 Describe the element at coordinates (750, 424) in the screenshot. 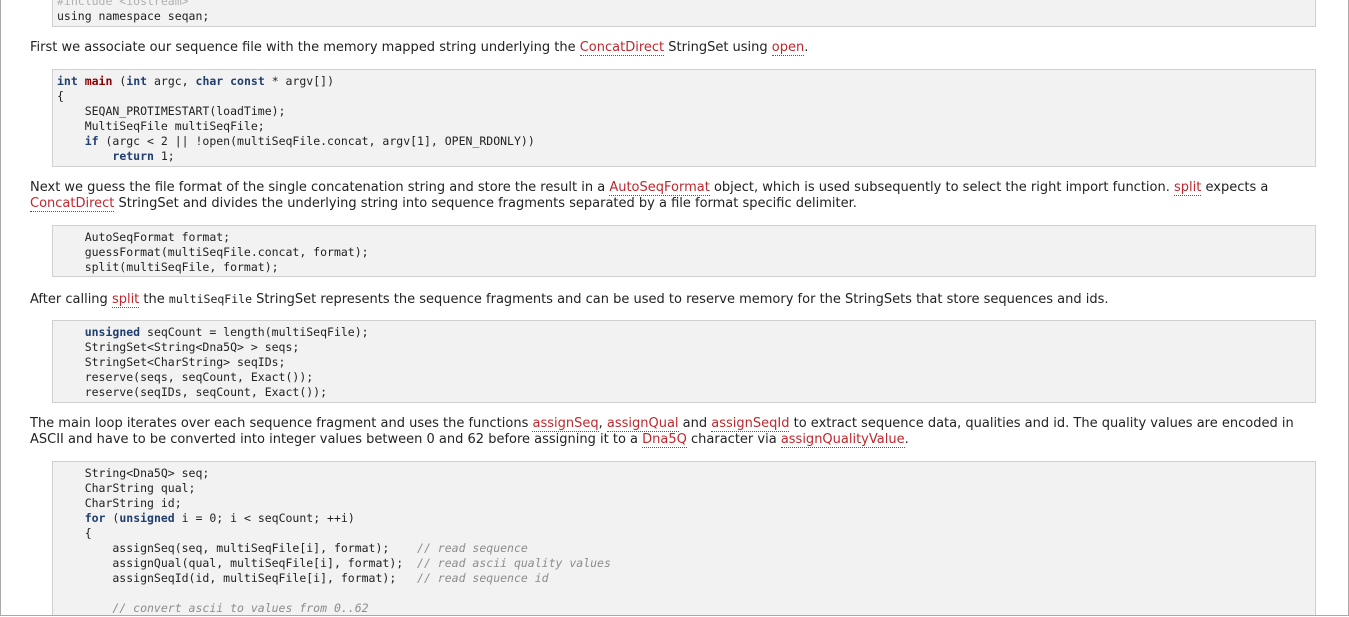

I see `doc-link-assignseqid: assignSeqId` at that location.